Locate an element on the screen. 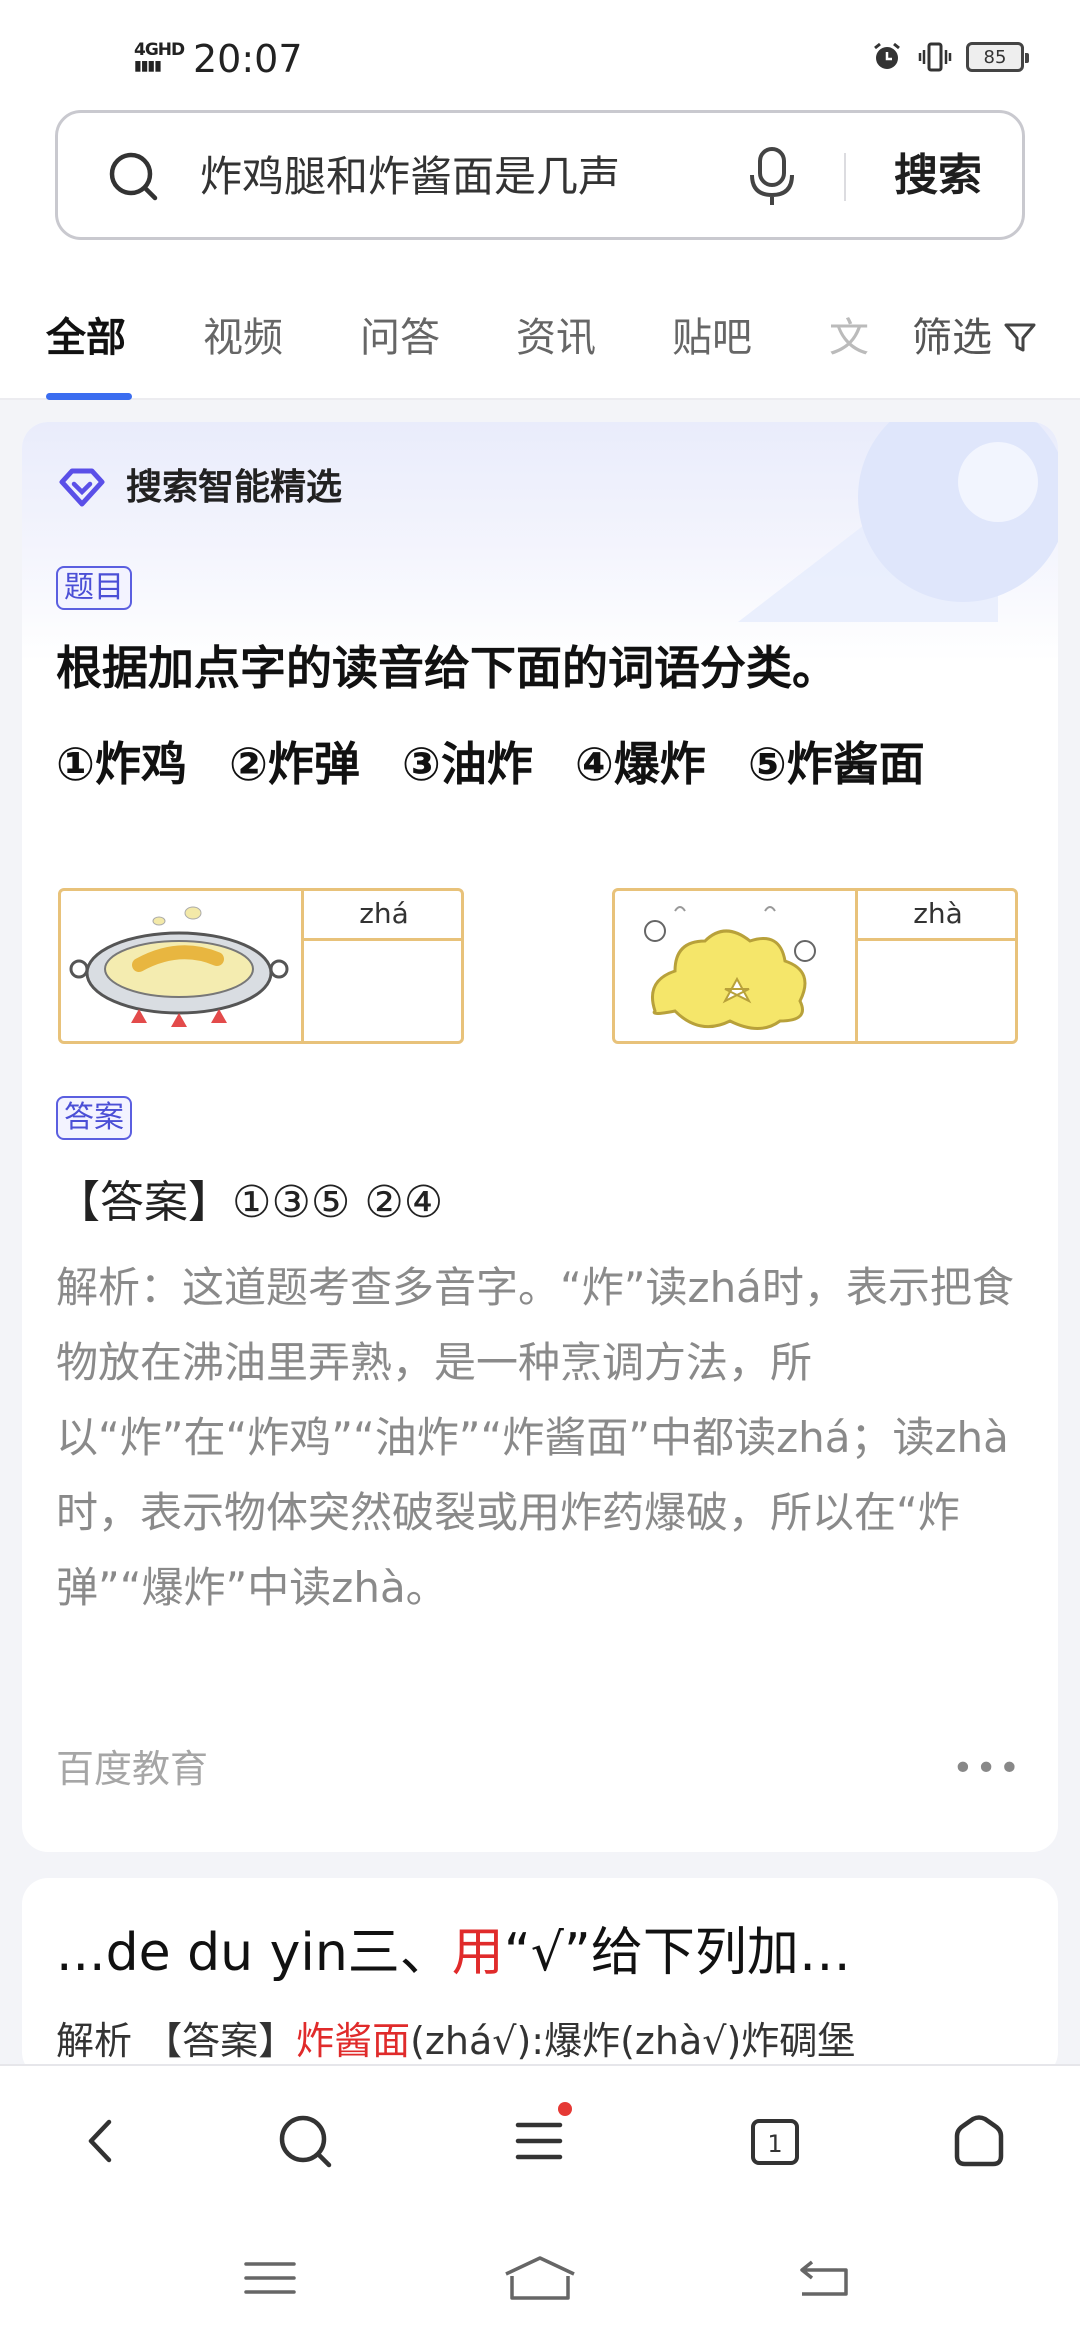  more-options-icon: ••• is located at coordinates (987, 1769).